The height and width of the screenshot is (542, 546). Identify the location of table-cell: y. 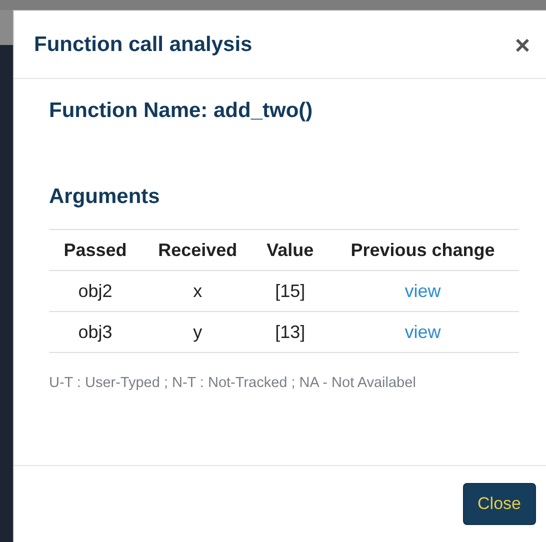
(198, 332).